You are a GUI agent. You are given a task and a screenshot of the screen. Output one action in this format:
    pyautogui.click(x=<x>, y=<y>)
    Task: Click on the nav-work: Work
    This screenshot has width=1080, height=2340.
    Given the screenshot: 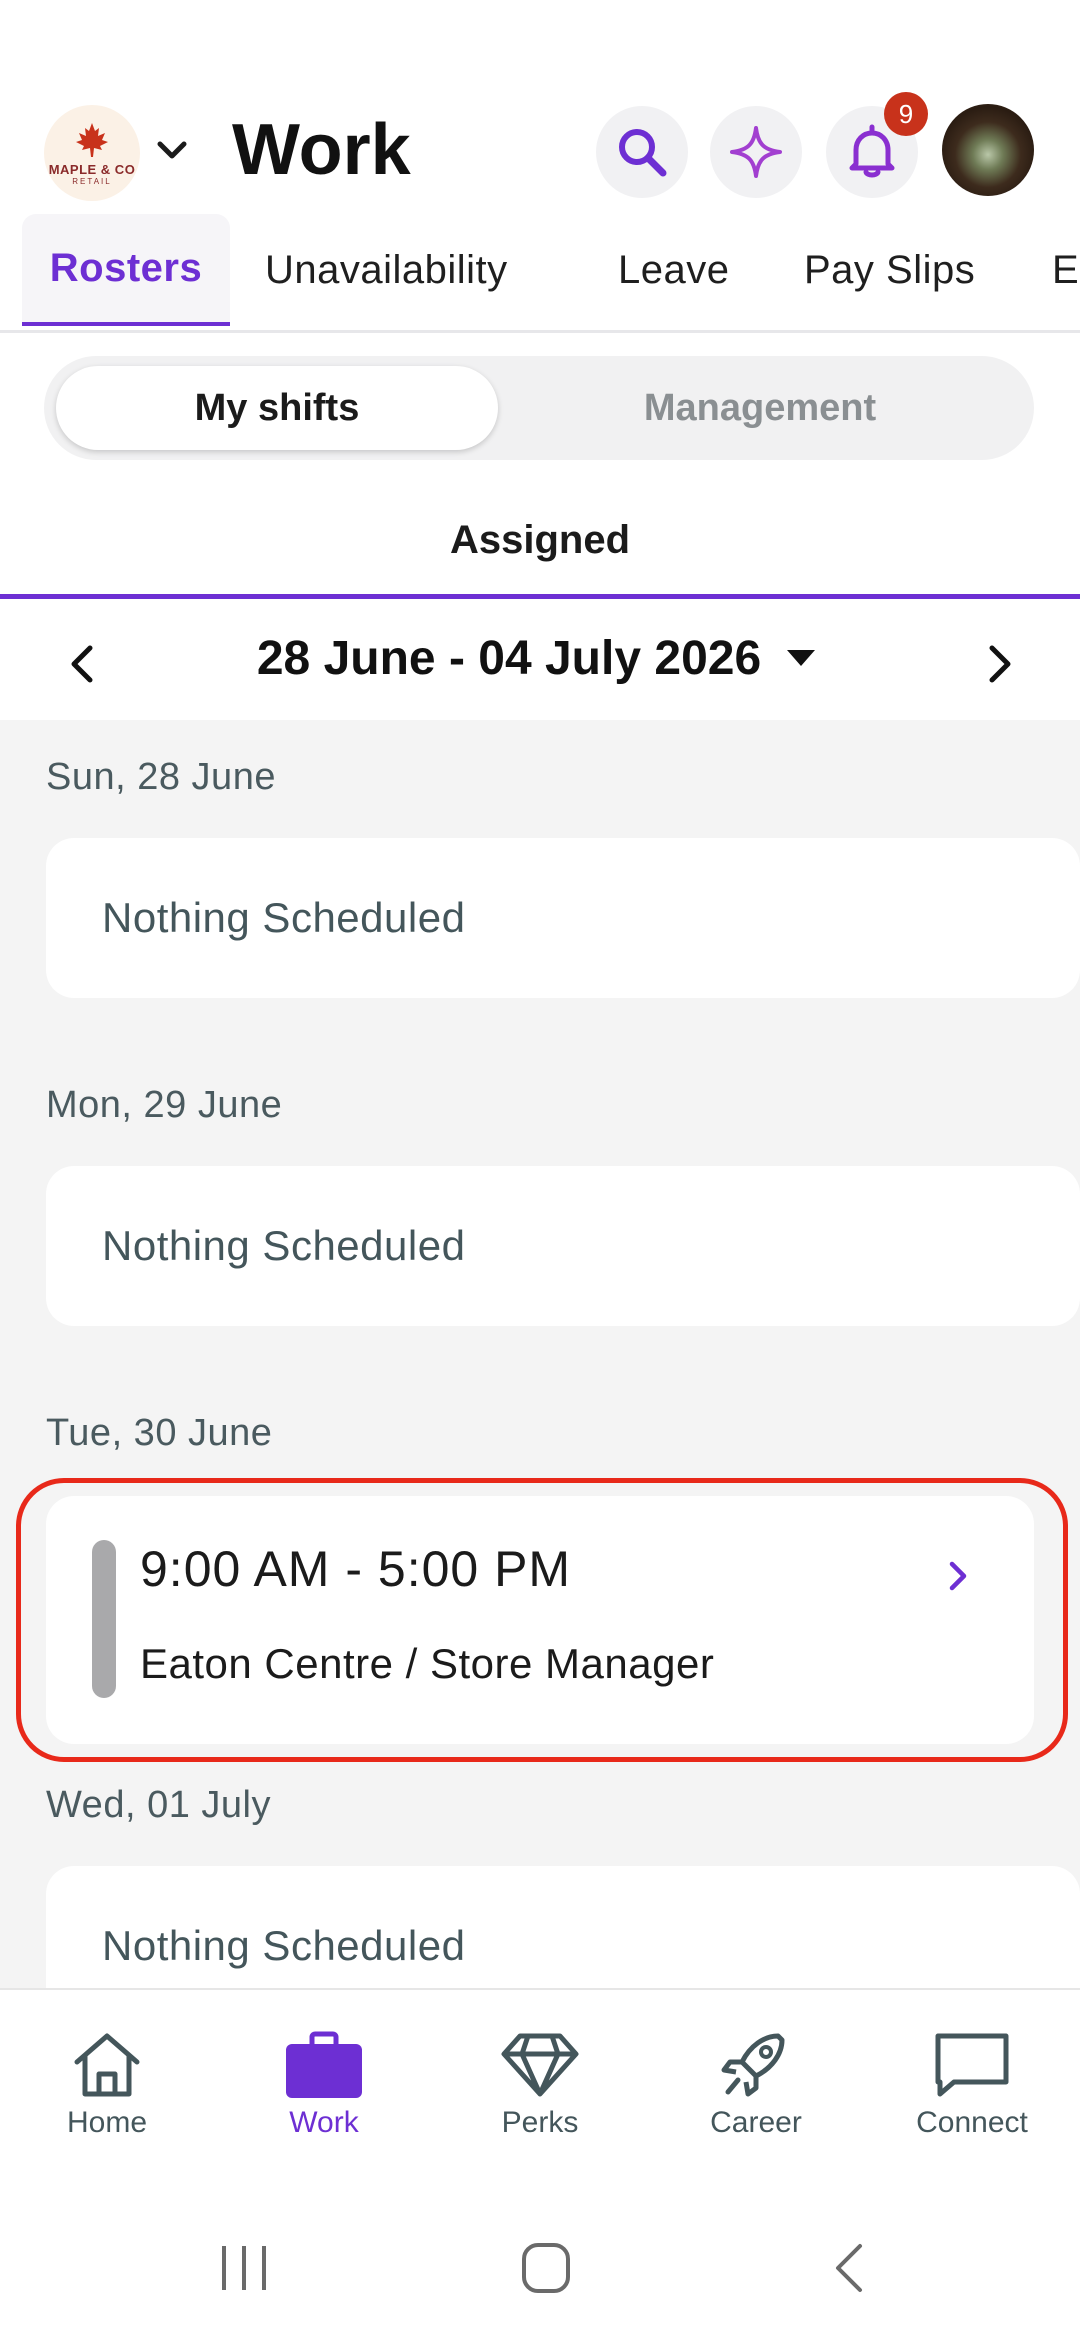 What is the action you would take?
    pyautogui.click(x=324, y=2085)
    